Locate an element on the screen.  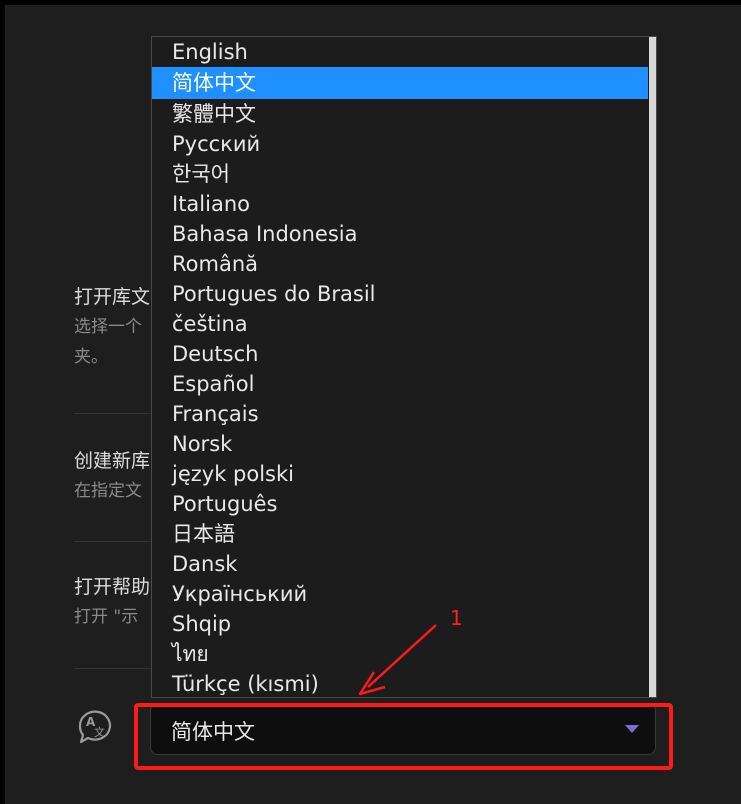
annotation-number: 1 is located at coordinates (456, 618).